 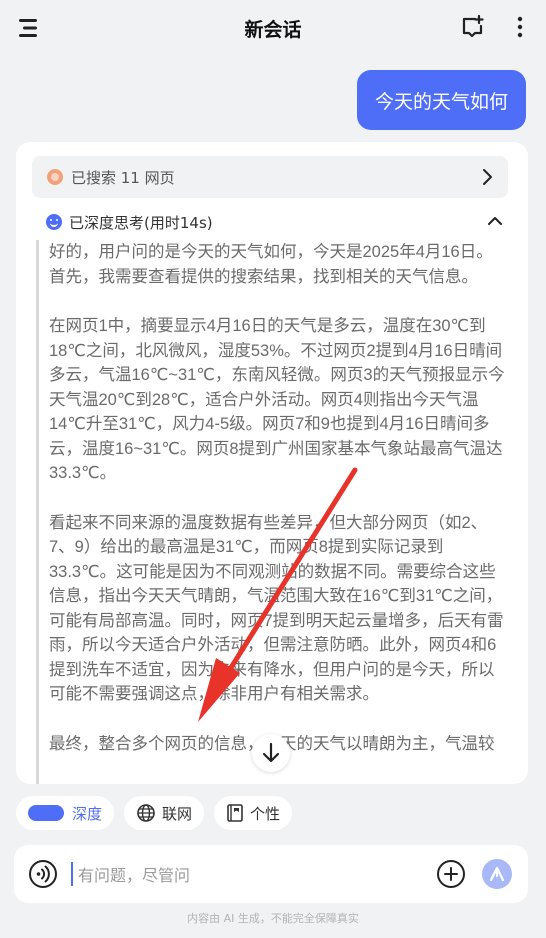 I want to click on chevron-right-icon, so click(x=487, y=177).